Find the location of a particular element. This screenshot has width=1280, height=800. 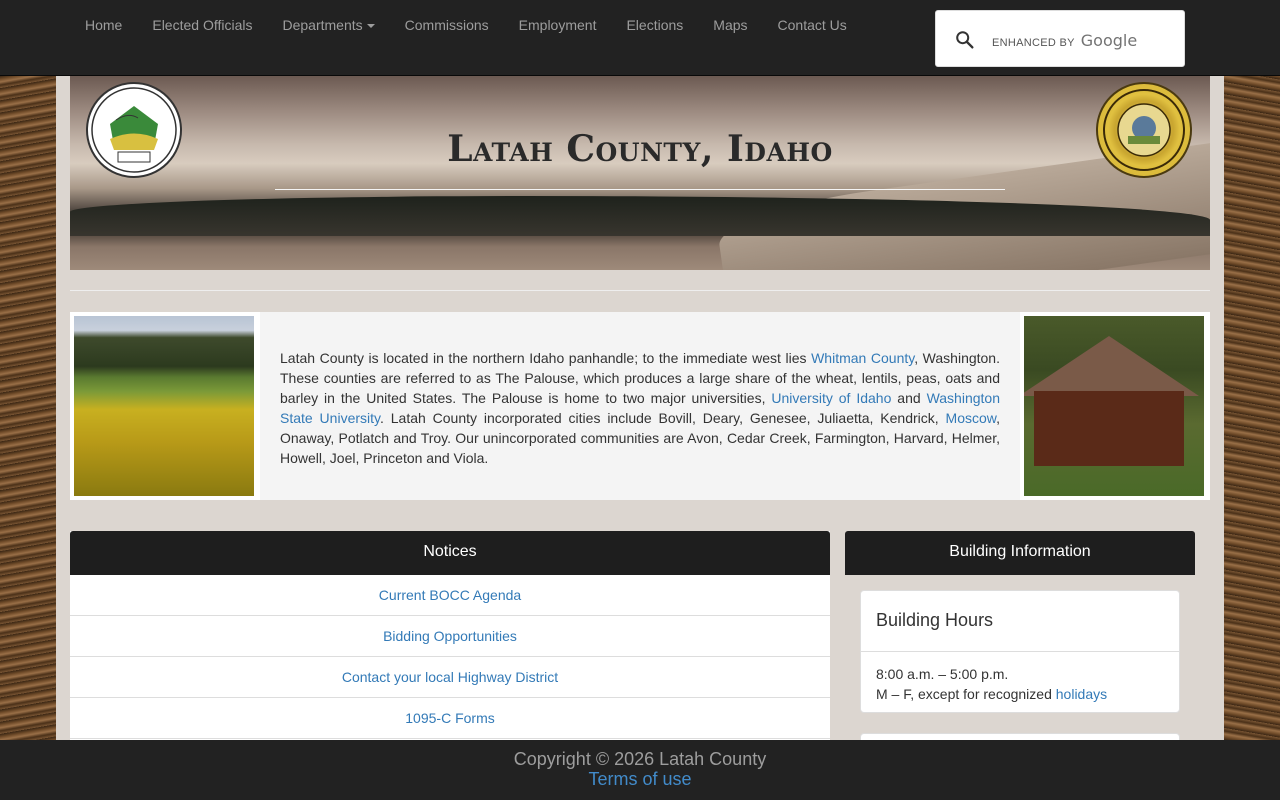

nav-departments-label: Departments is located at coordinates (322, 25).